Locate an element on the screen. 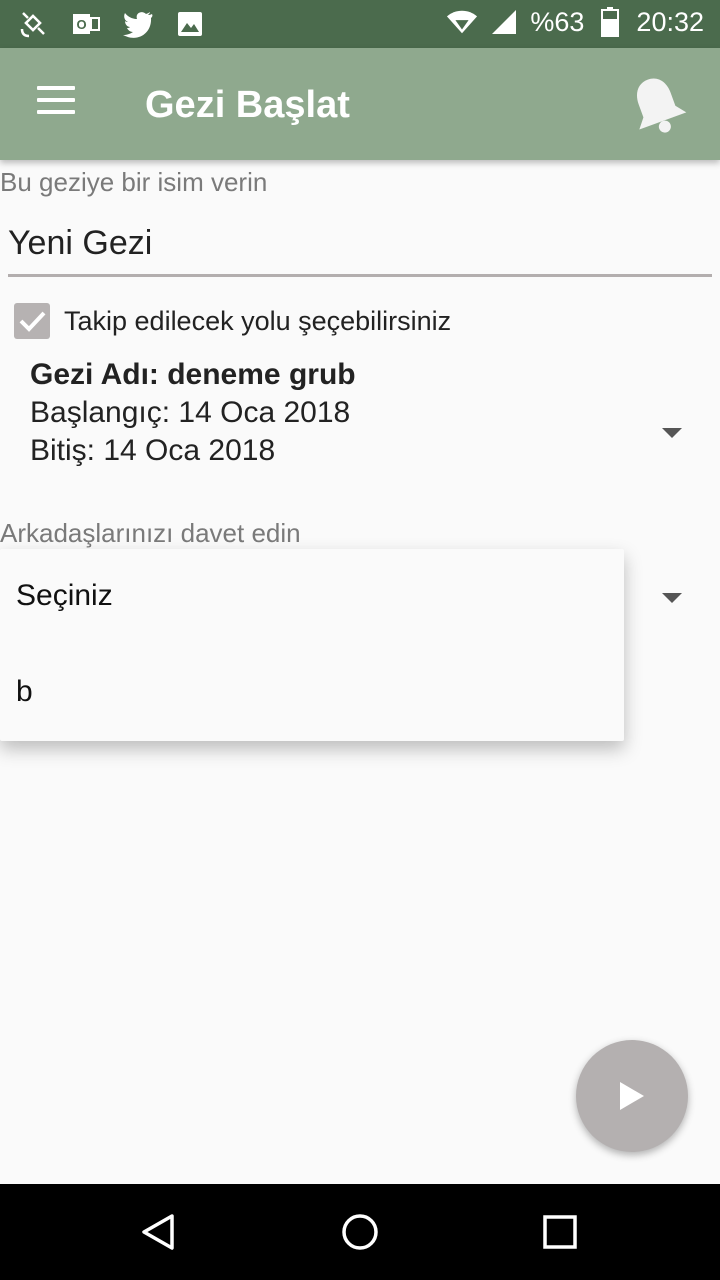 This screenshot has width=720, height=1280. start-trip-button is located at coordinates (632, 1096).